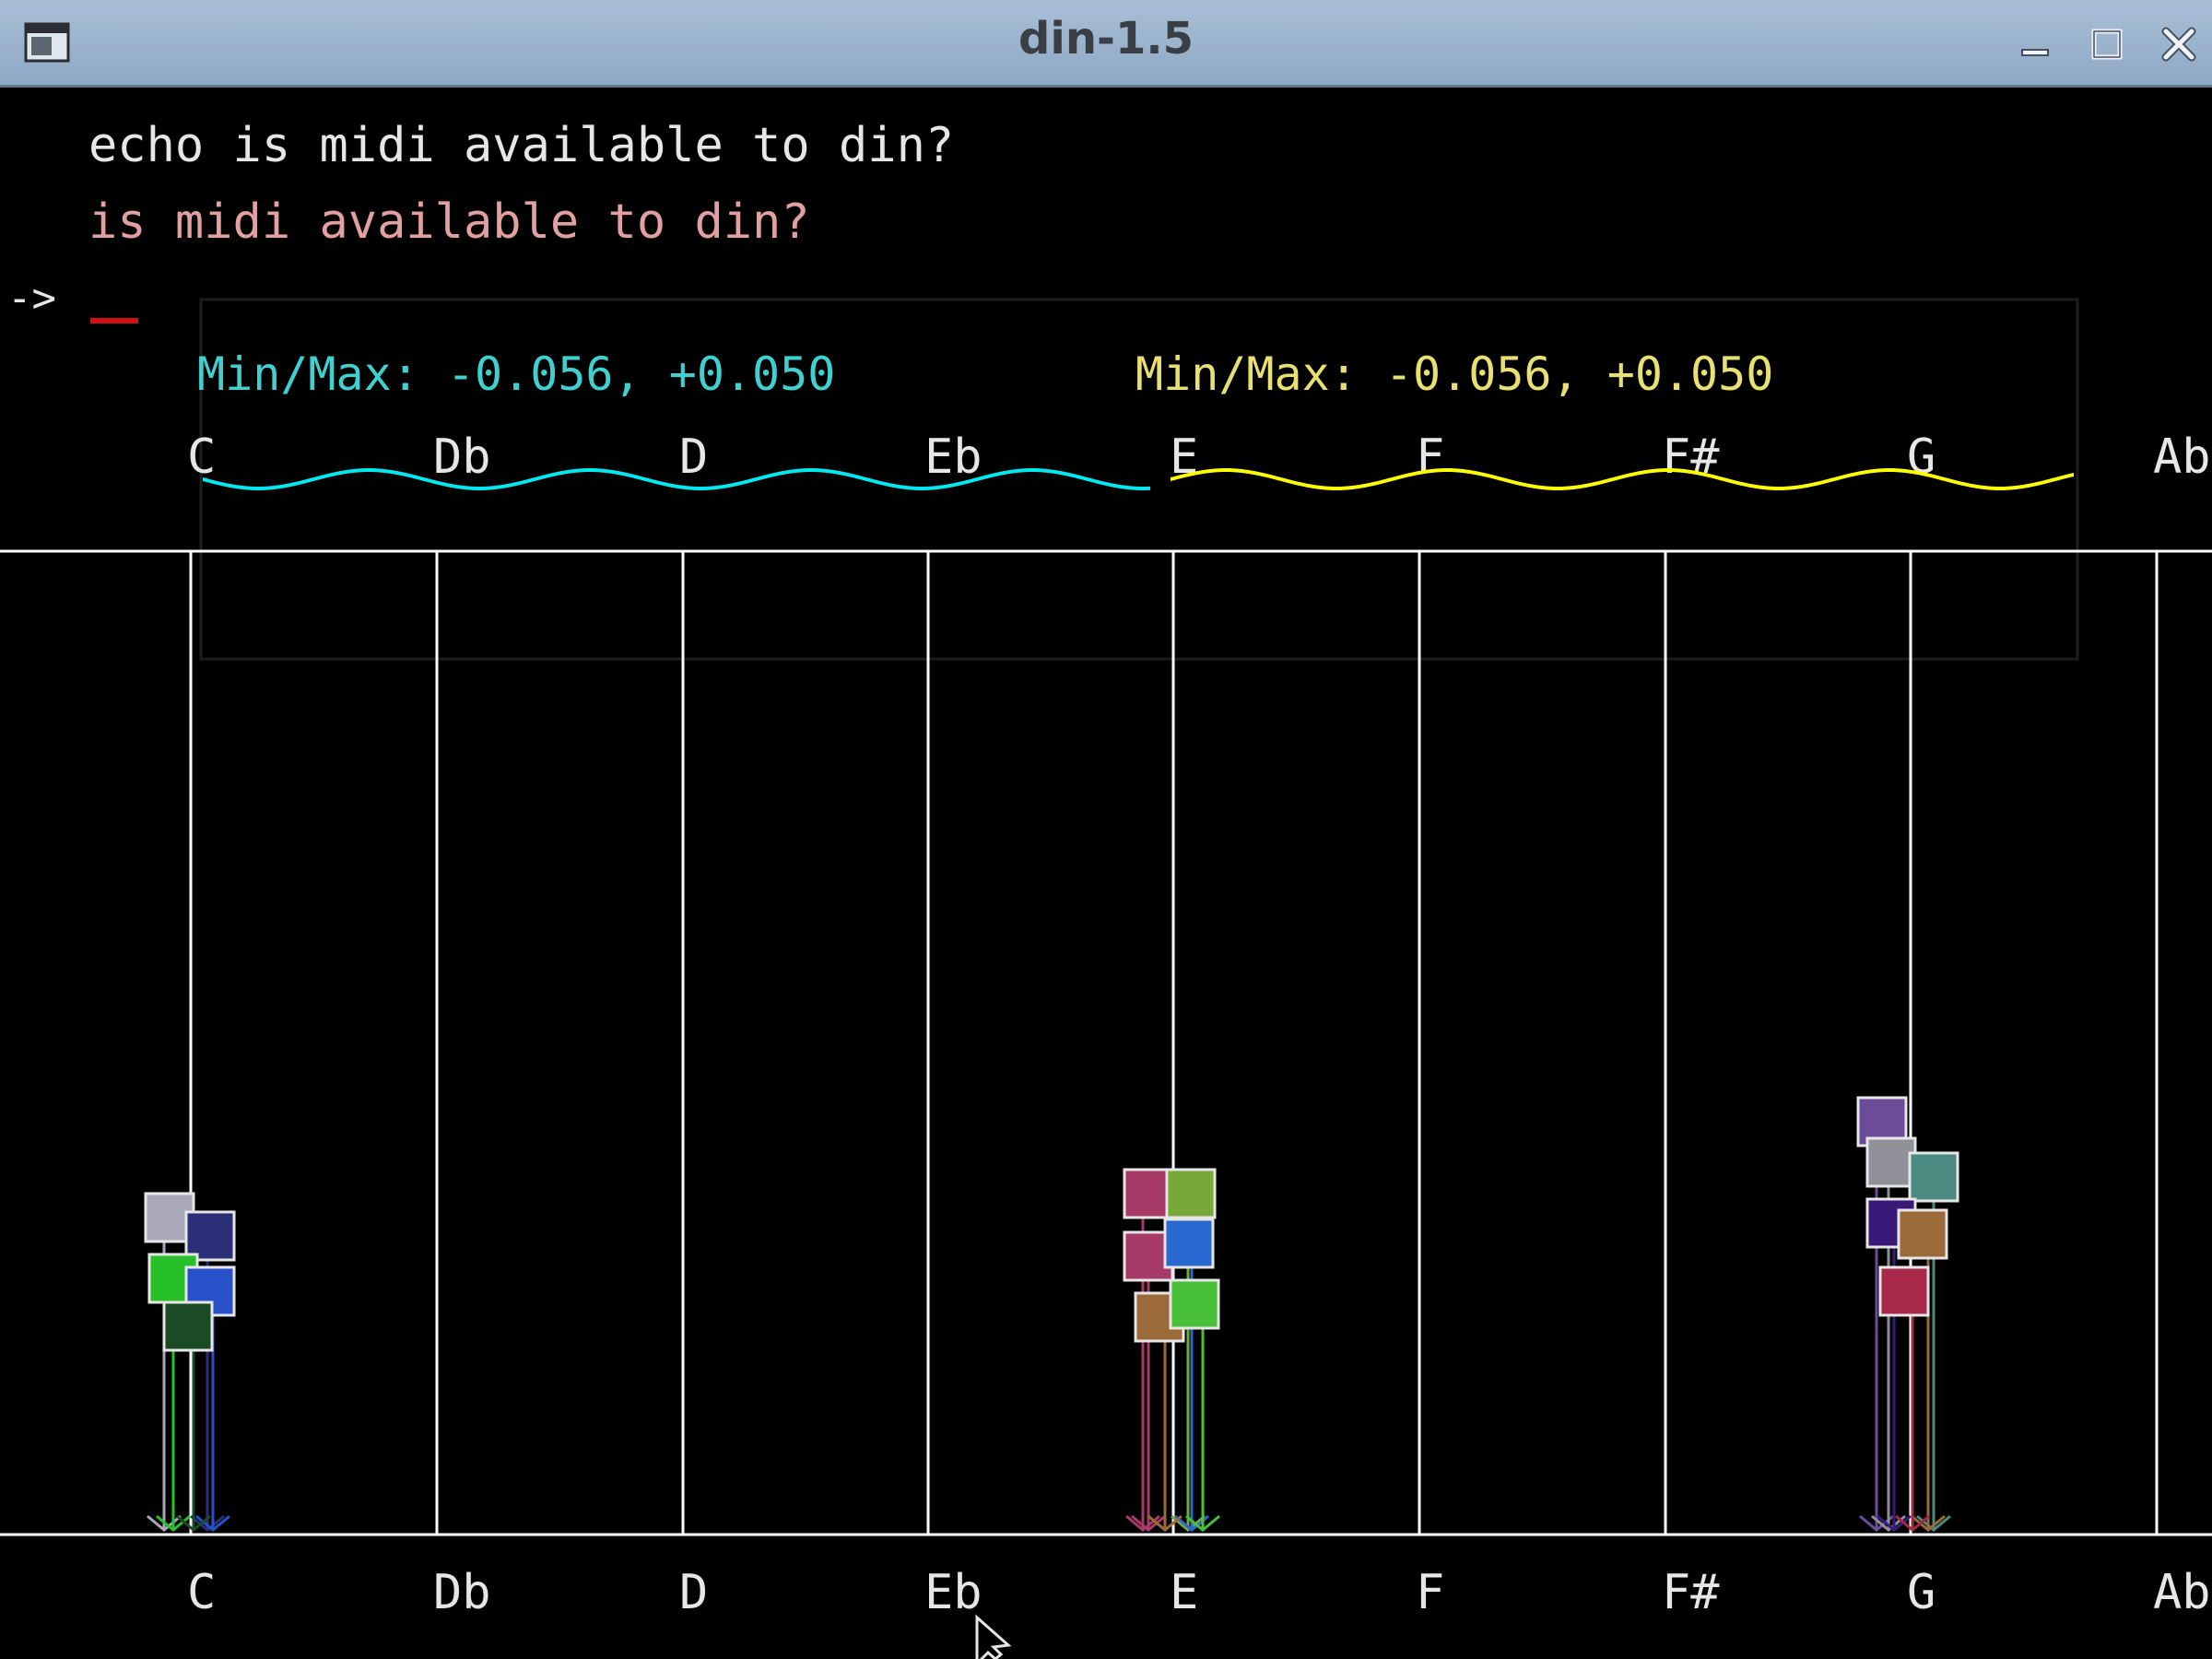  I want to click on console-text-cursor, so click(114, 321).